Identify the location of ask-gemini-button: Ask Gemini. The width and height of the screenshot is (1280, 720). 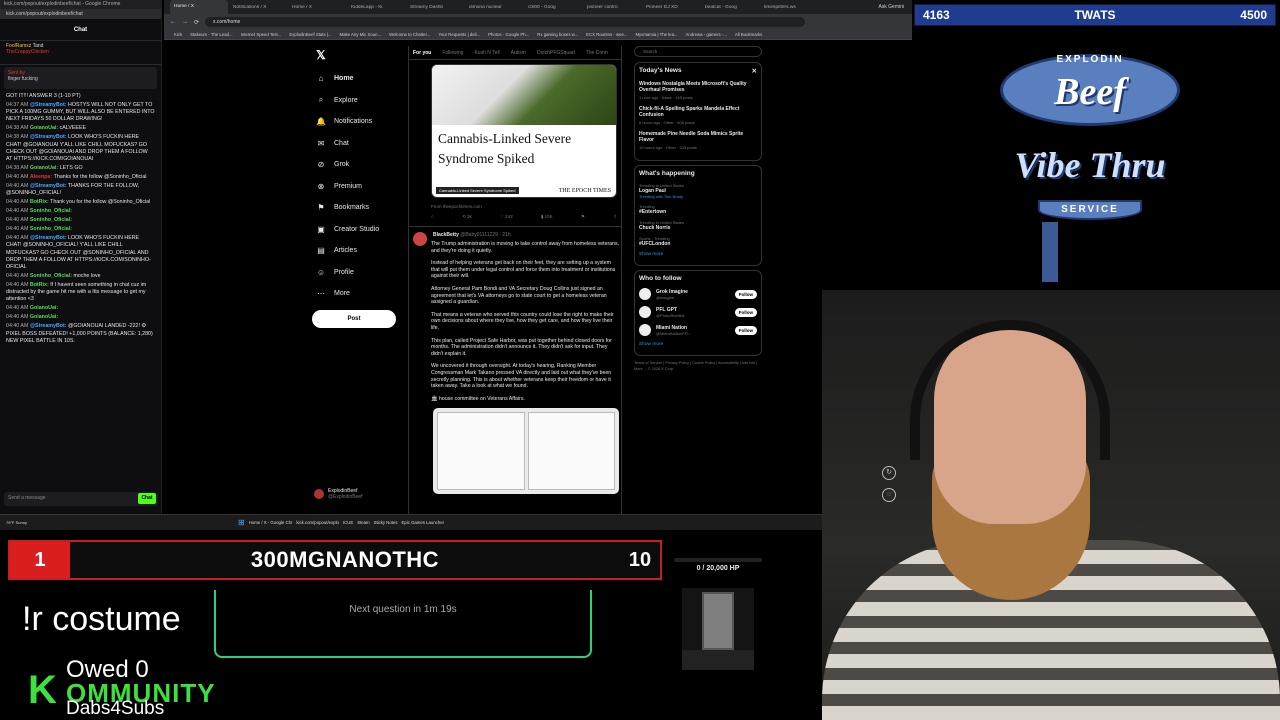
(891, 7).